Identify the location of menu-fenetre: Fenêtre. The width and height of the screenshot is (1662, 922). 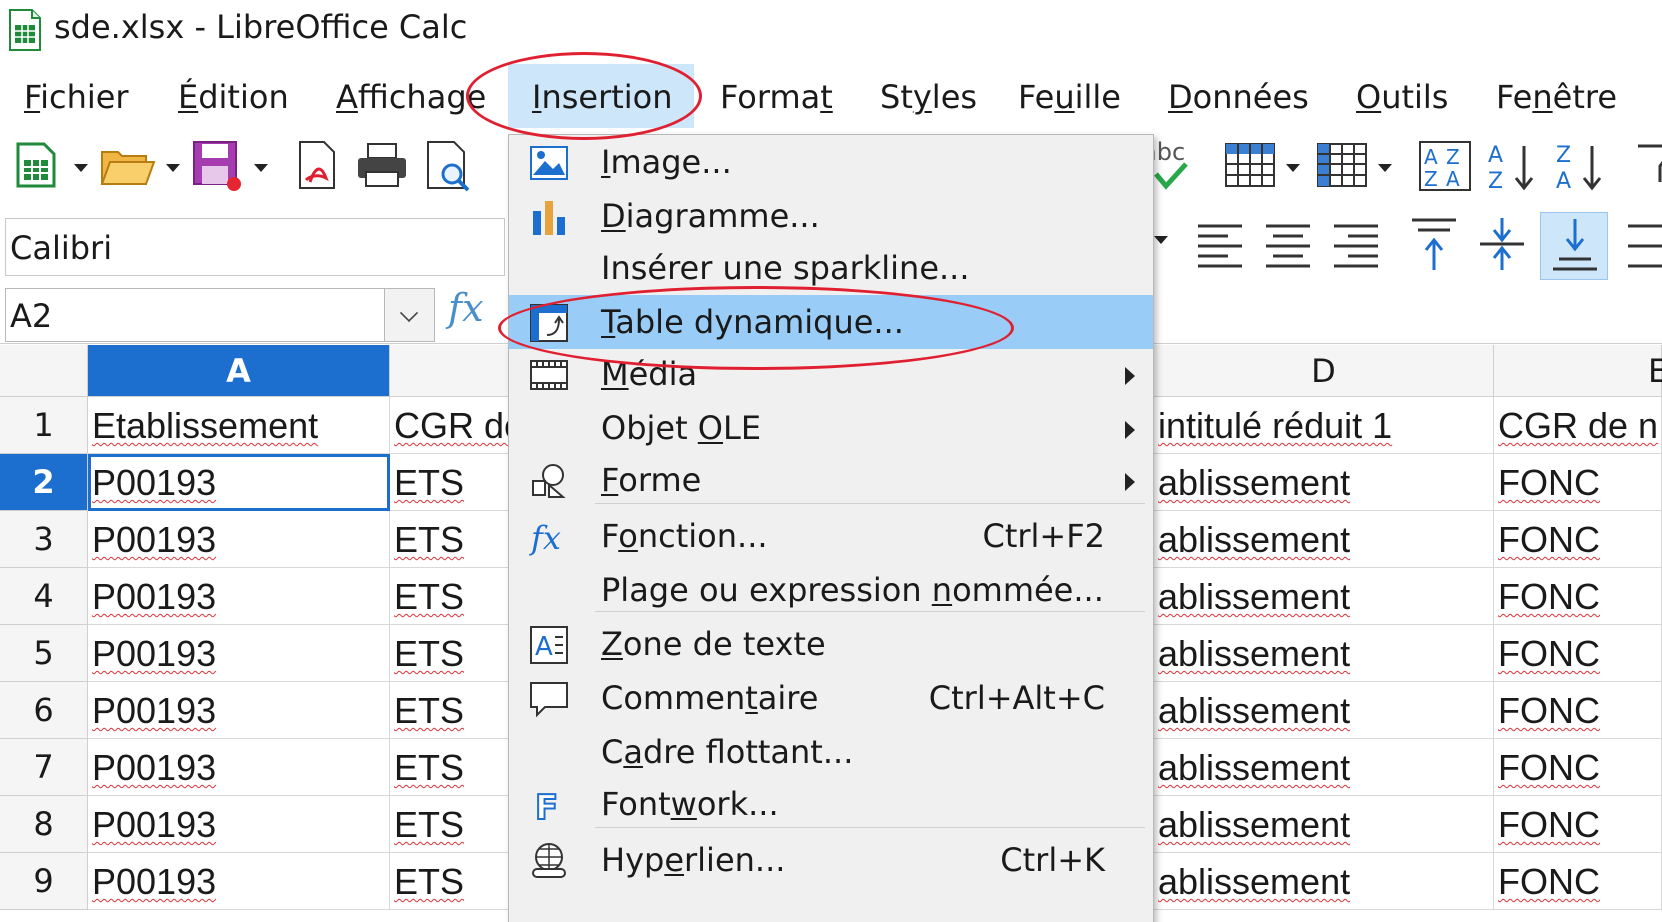
(1556, 97).